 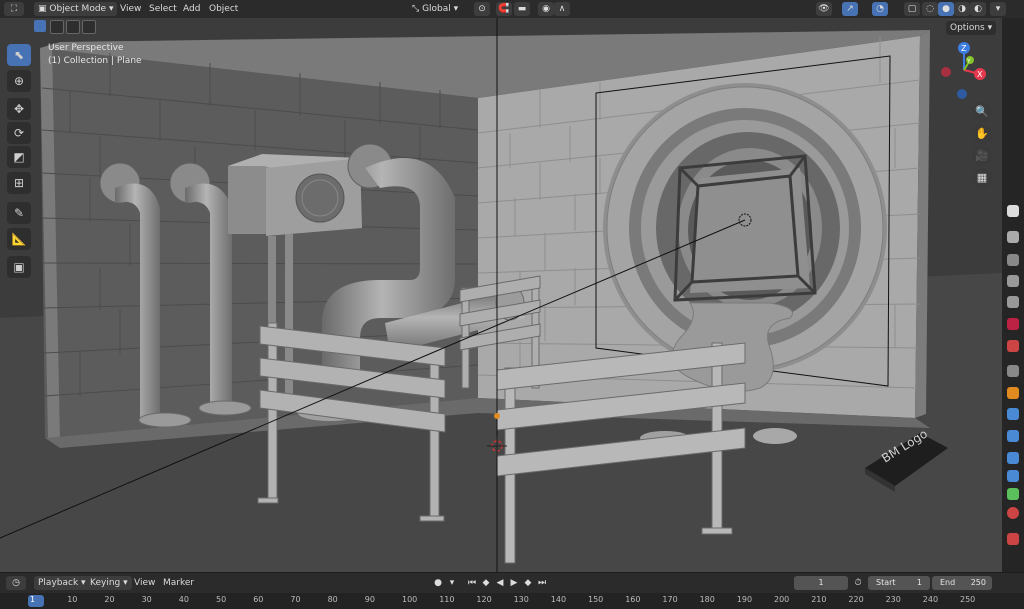 What do you see at coordinates (522, 9) in the screenshot?
I see `snap-increment-icon: ▬` at bounding box center [522, 9].